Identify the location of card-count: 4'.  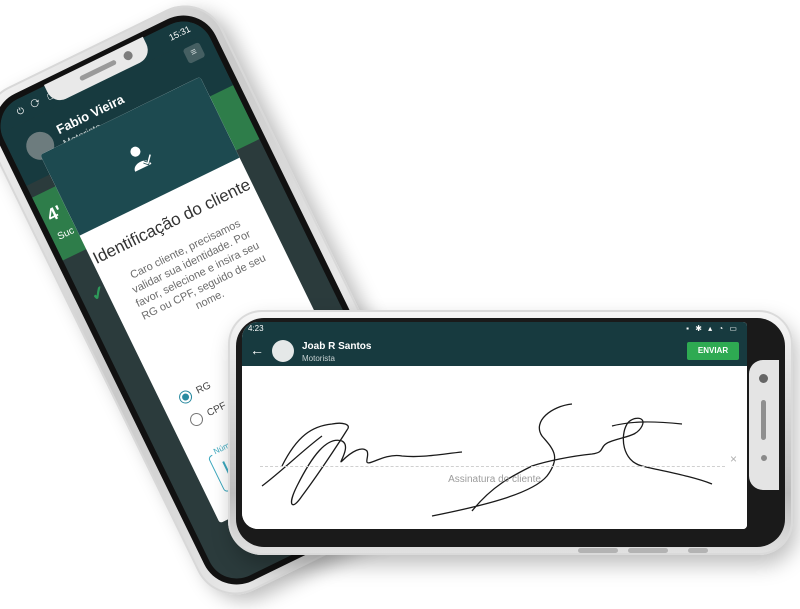
(54, 213).